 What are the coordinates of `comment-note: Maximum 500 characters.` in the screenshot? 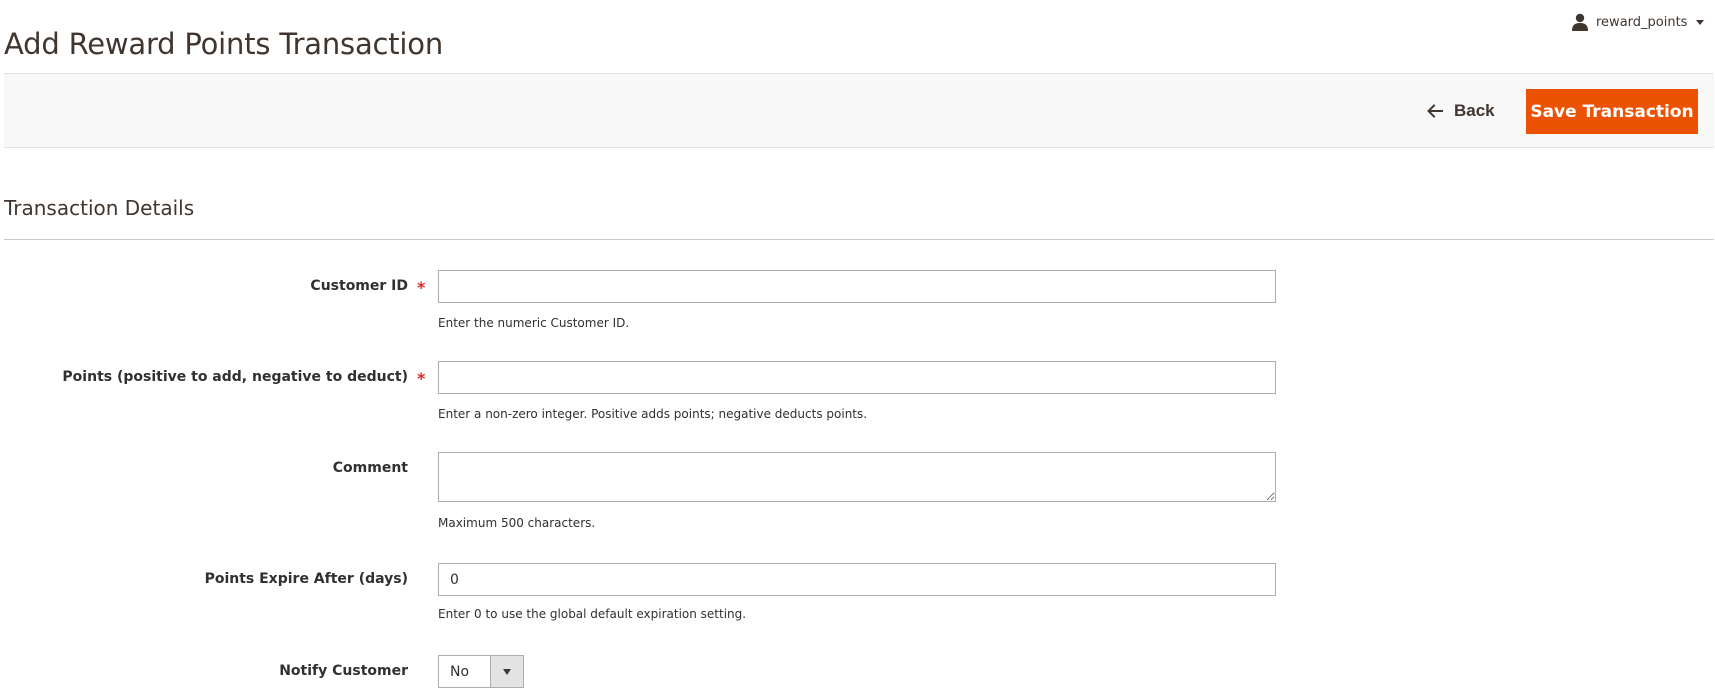 It's located at (517, 523).